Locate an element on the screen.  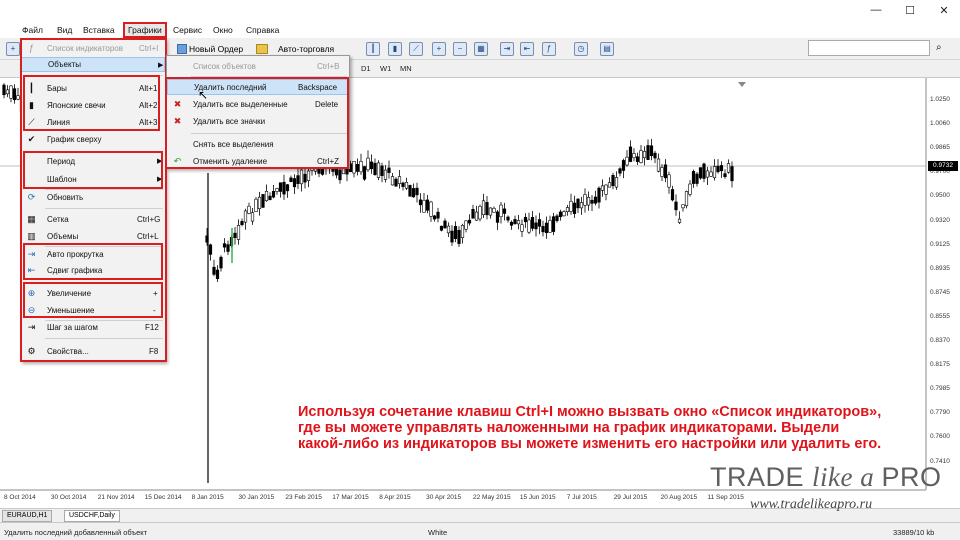
menu-charts: Графики is located at coordinates (145, 30).